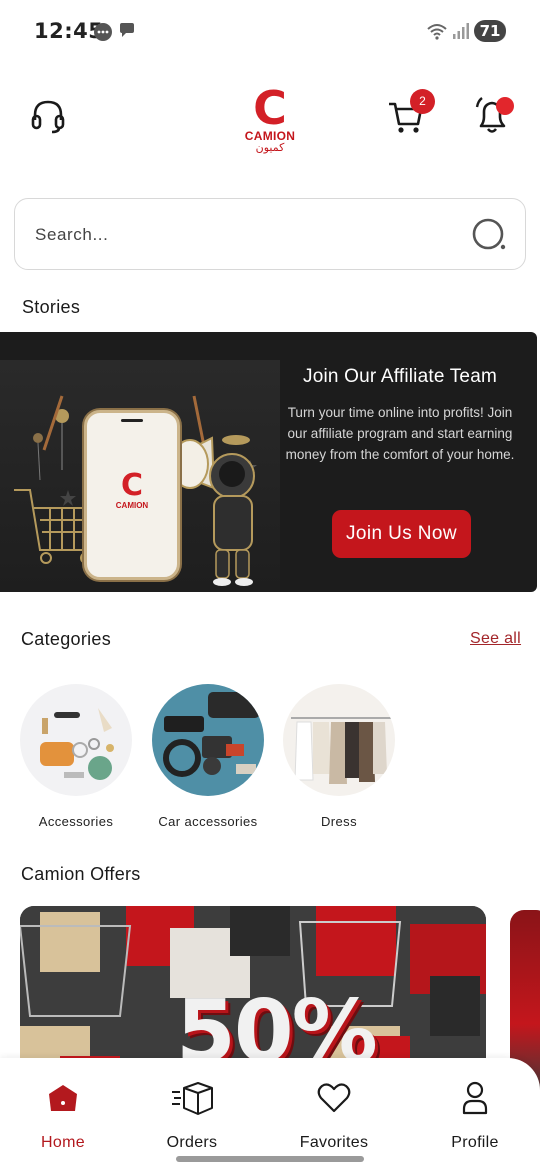 This screenshot has width=540, height=1170. What do you see at coordinates (132, 485) in the screenshot?
I see `phone-logo-letter: C` at bounding box center [132, 485].